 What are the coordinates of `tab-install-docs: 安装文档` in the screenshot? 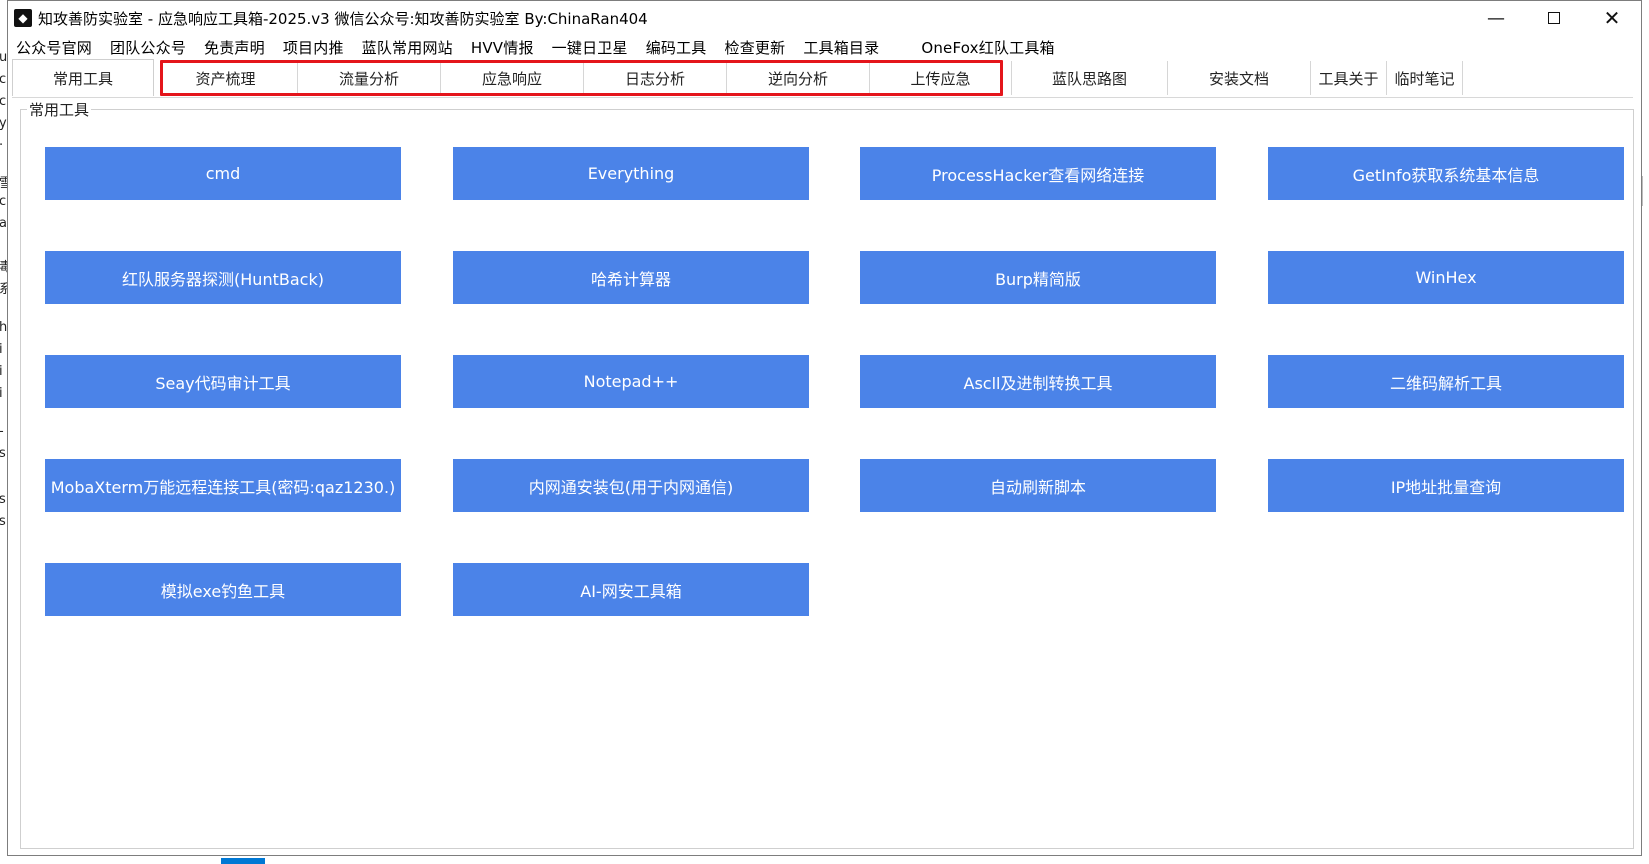 It's located at (1239, 78).